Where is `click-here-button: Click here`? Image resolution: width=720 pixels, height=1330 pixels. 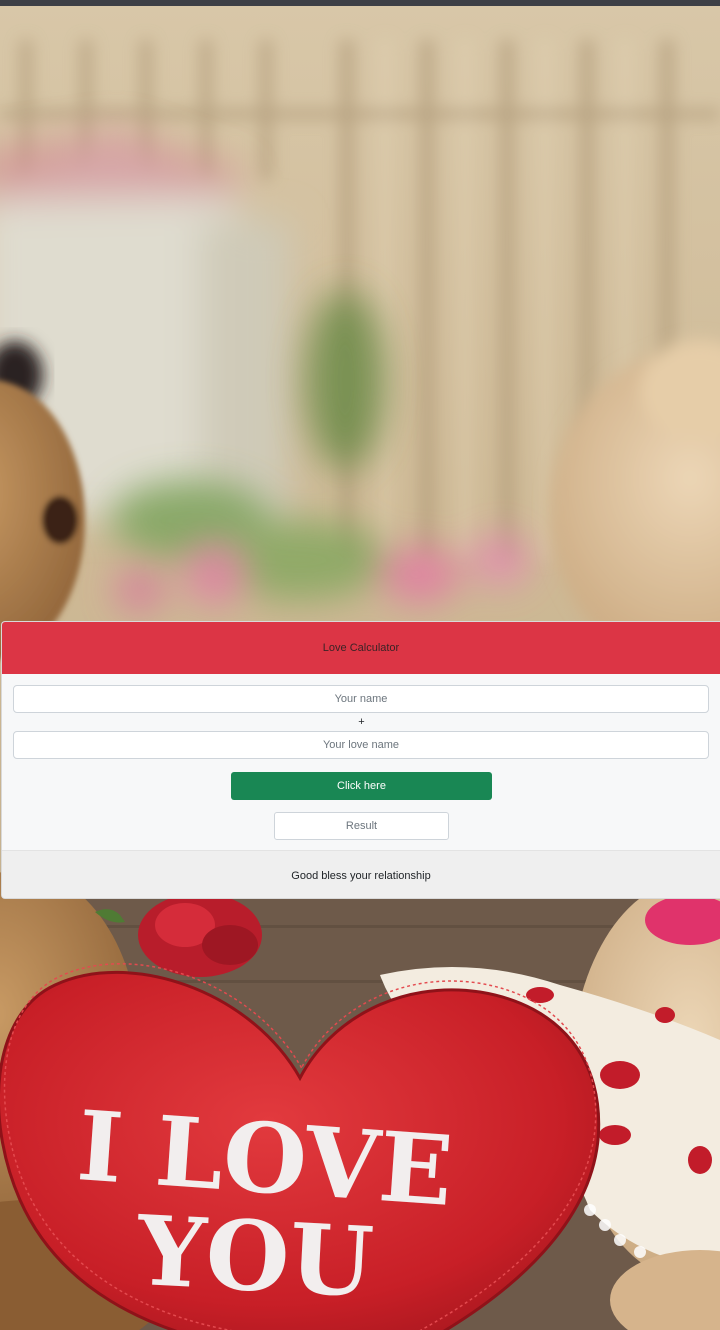 click-here-button: Click here is located at coordinates (361, 786).